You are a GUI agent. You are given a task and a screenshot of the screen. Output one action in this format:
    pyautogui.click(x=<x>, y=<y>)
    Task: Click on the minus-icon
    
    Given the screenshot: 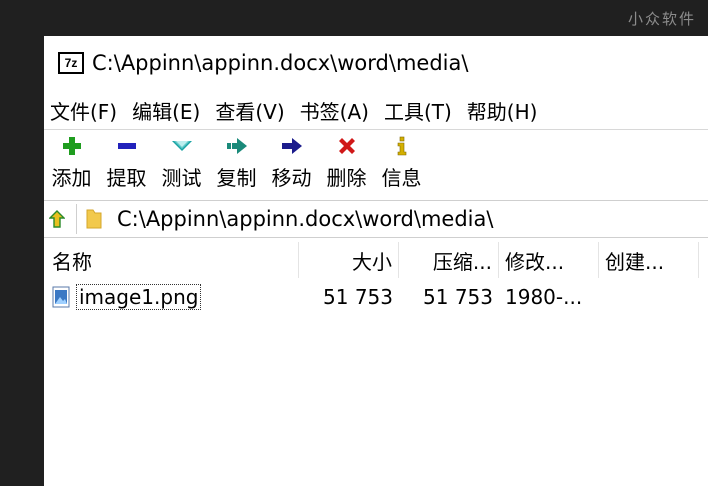 What is the action you would take?
    pyautogui.click(x=127, y=146)
    